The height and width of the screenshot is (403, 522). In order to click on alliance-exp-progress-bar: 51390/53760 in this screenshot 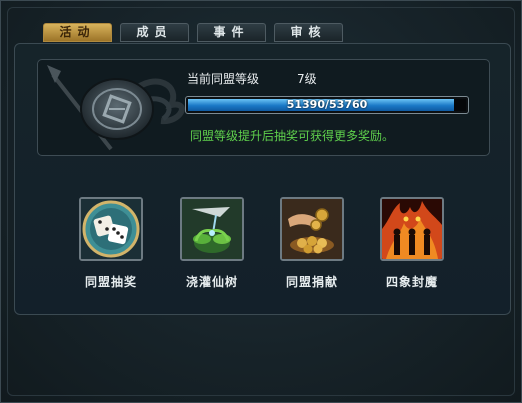, I will do `click(327, 105)`.